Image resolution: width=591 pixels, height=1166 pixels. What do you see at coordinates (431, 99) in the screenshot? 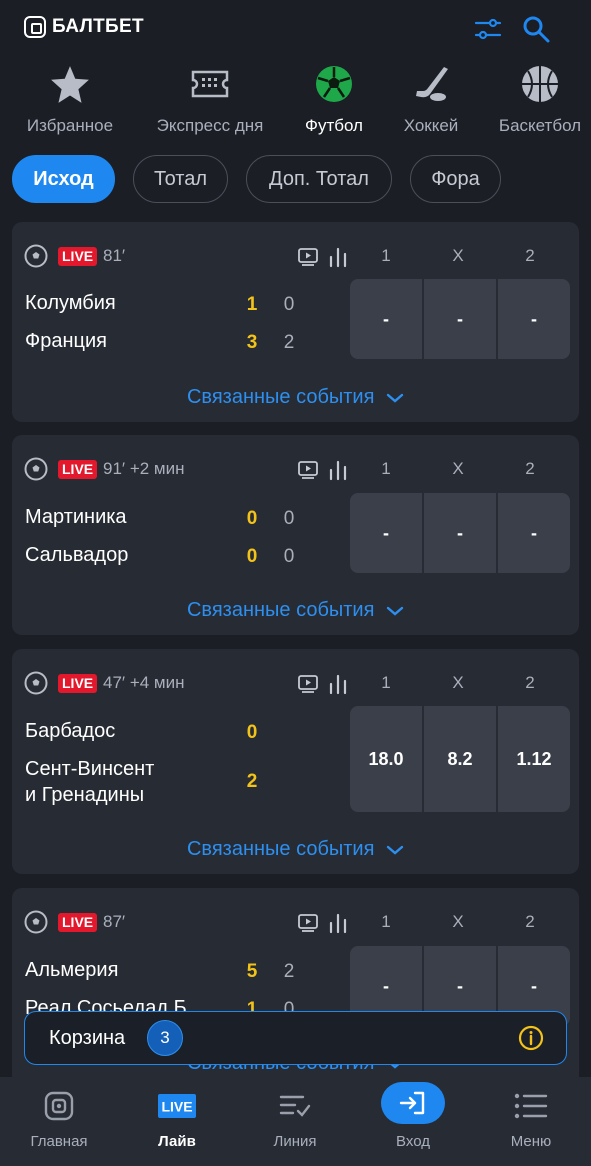
I see `sport-hockey: Хоккей` at bounding box center [431, 99].